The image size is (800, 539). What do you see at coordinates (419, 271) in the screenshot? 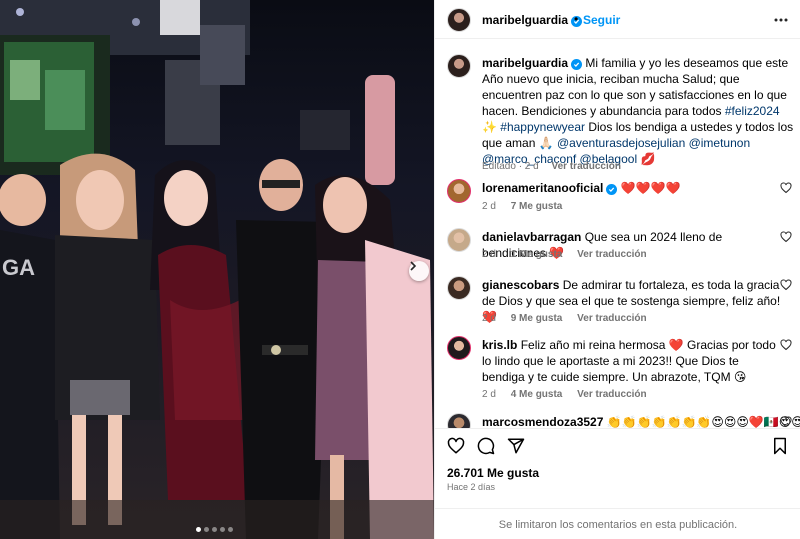
I see `carousel-next-button` at bounding box center [419, 271].